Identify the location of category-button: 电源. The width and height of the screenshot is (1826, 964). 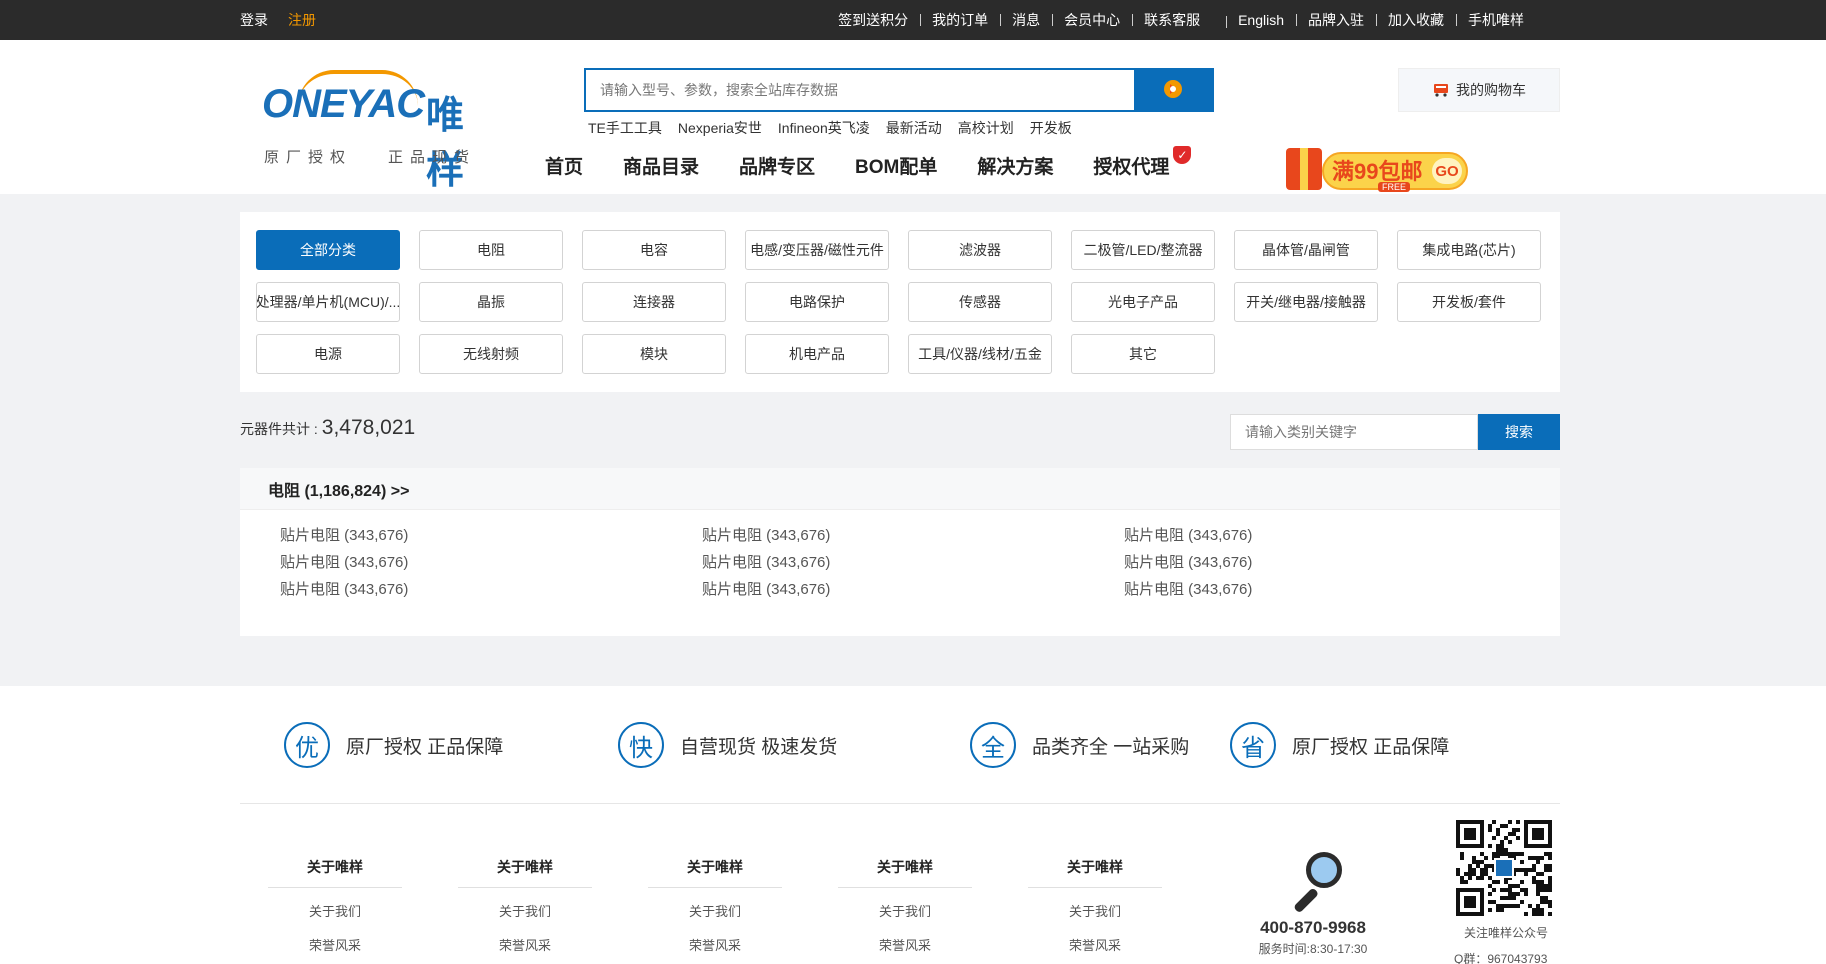
(328, 354).